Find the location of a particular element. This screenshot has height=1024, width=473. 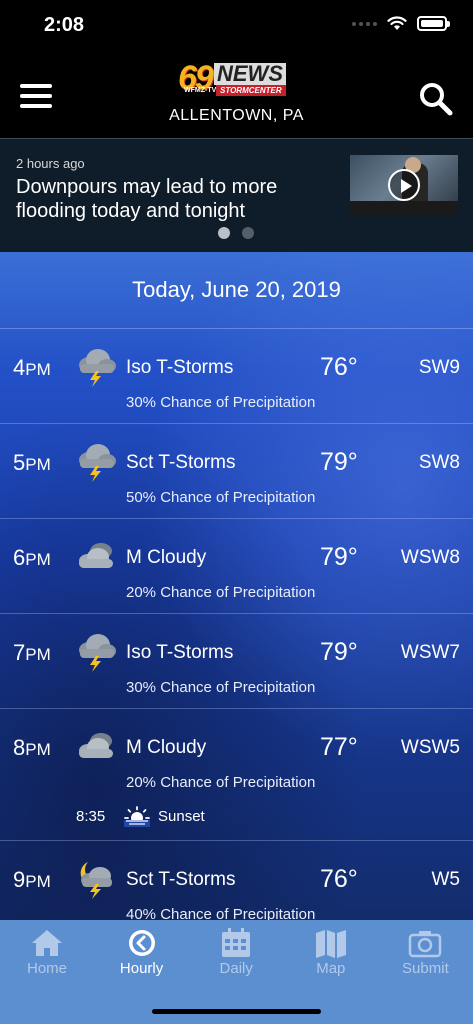

hour-label: 6PM is located at coordinates (32, 557).